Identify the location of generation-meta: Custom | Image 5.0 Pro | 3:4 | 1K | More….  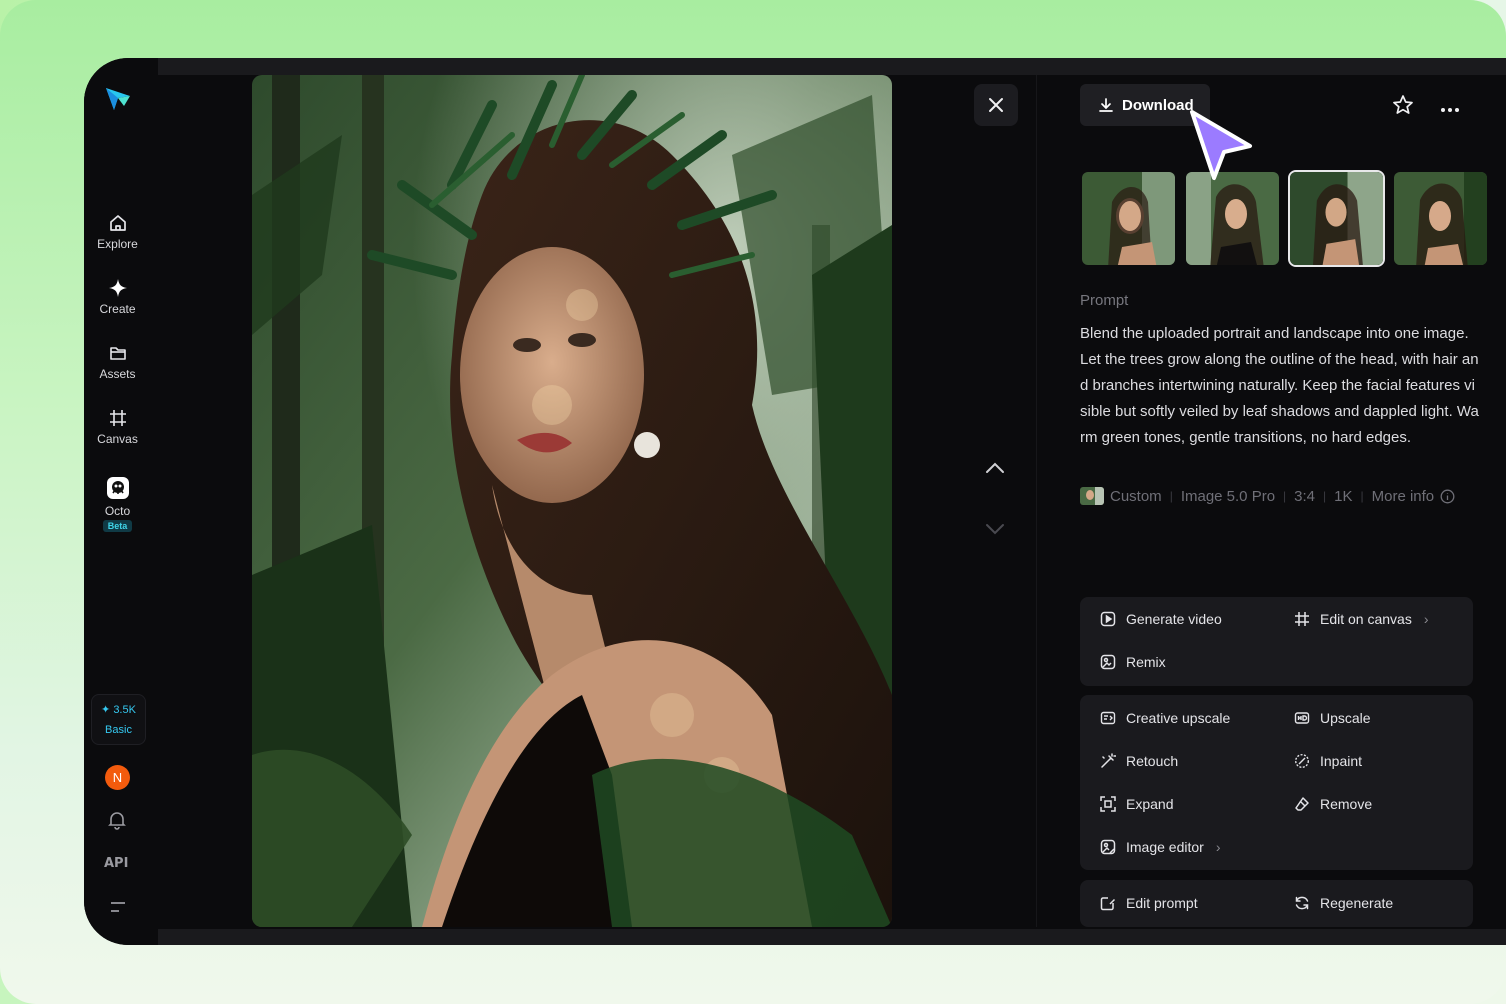
(1267, 496).